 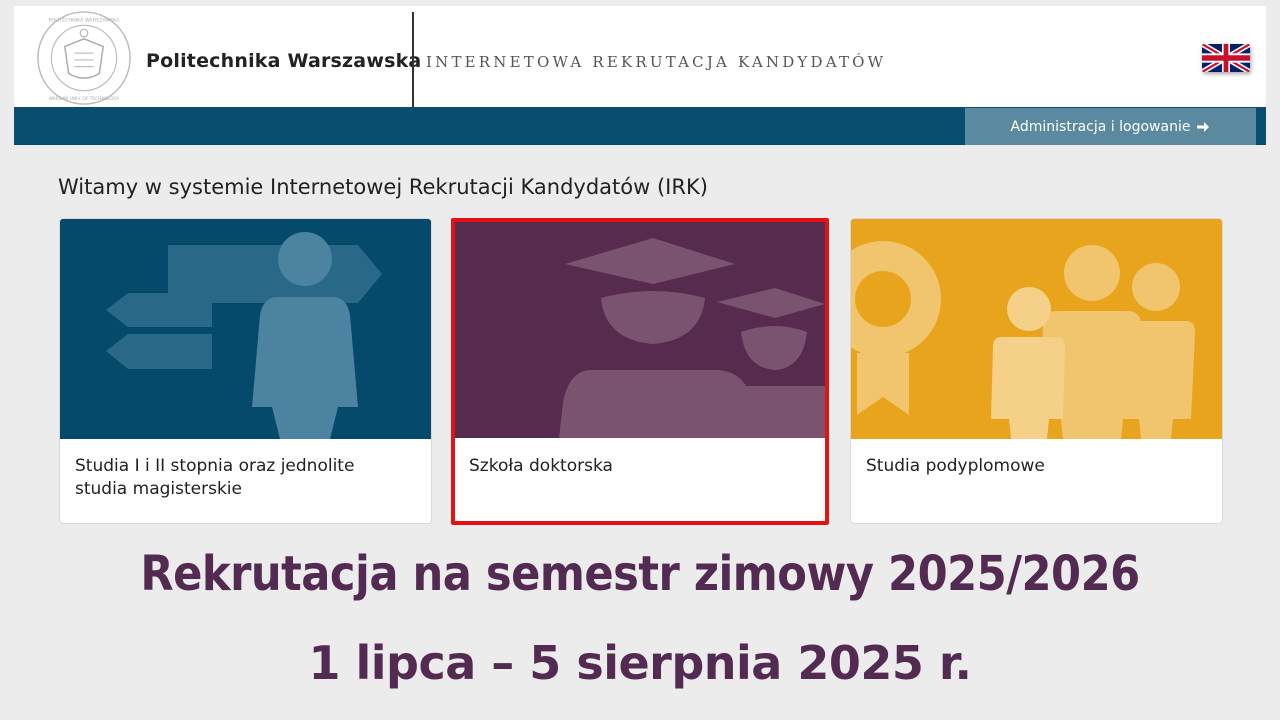 I want to click on system-title: INTERNETOWA REKRUTACJA KANDYDATÓW, so click(x=656, y=62).